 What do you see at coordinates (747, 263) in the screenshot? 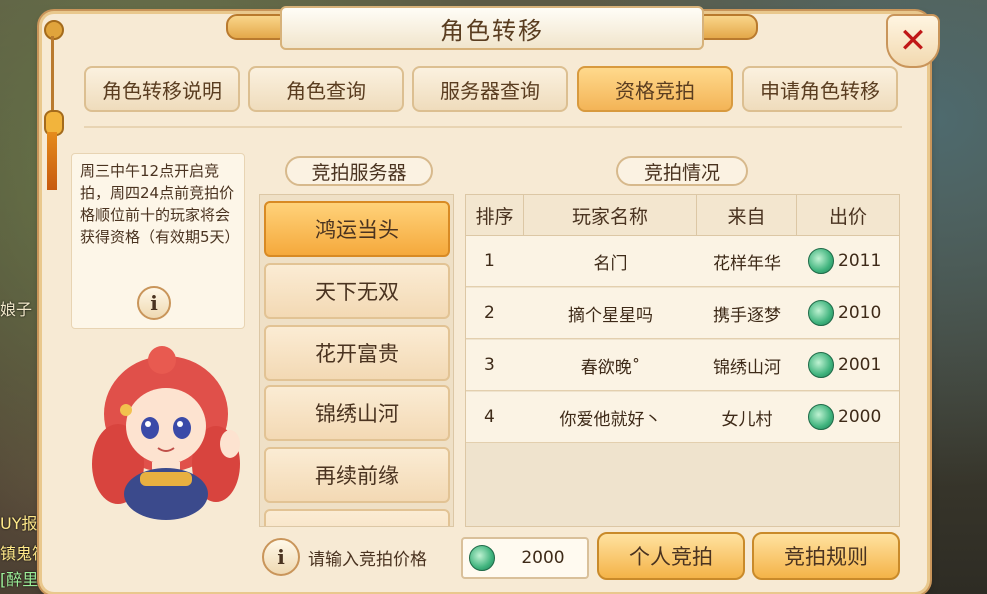
I see `from-cell: 花样年华` at bounding box center [747, 263].